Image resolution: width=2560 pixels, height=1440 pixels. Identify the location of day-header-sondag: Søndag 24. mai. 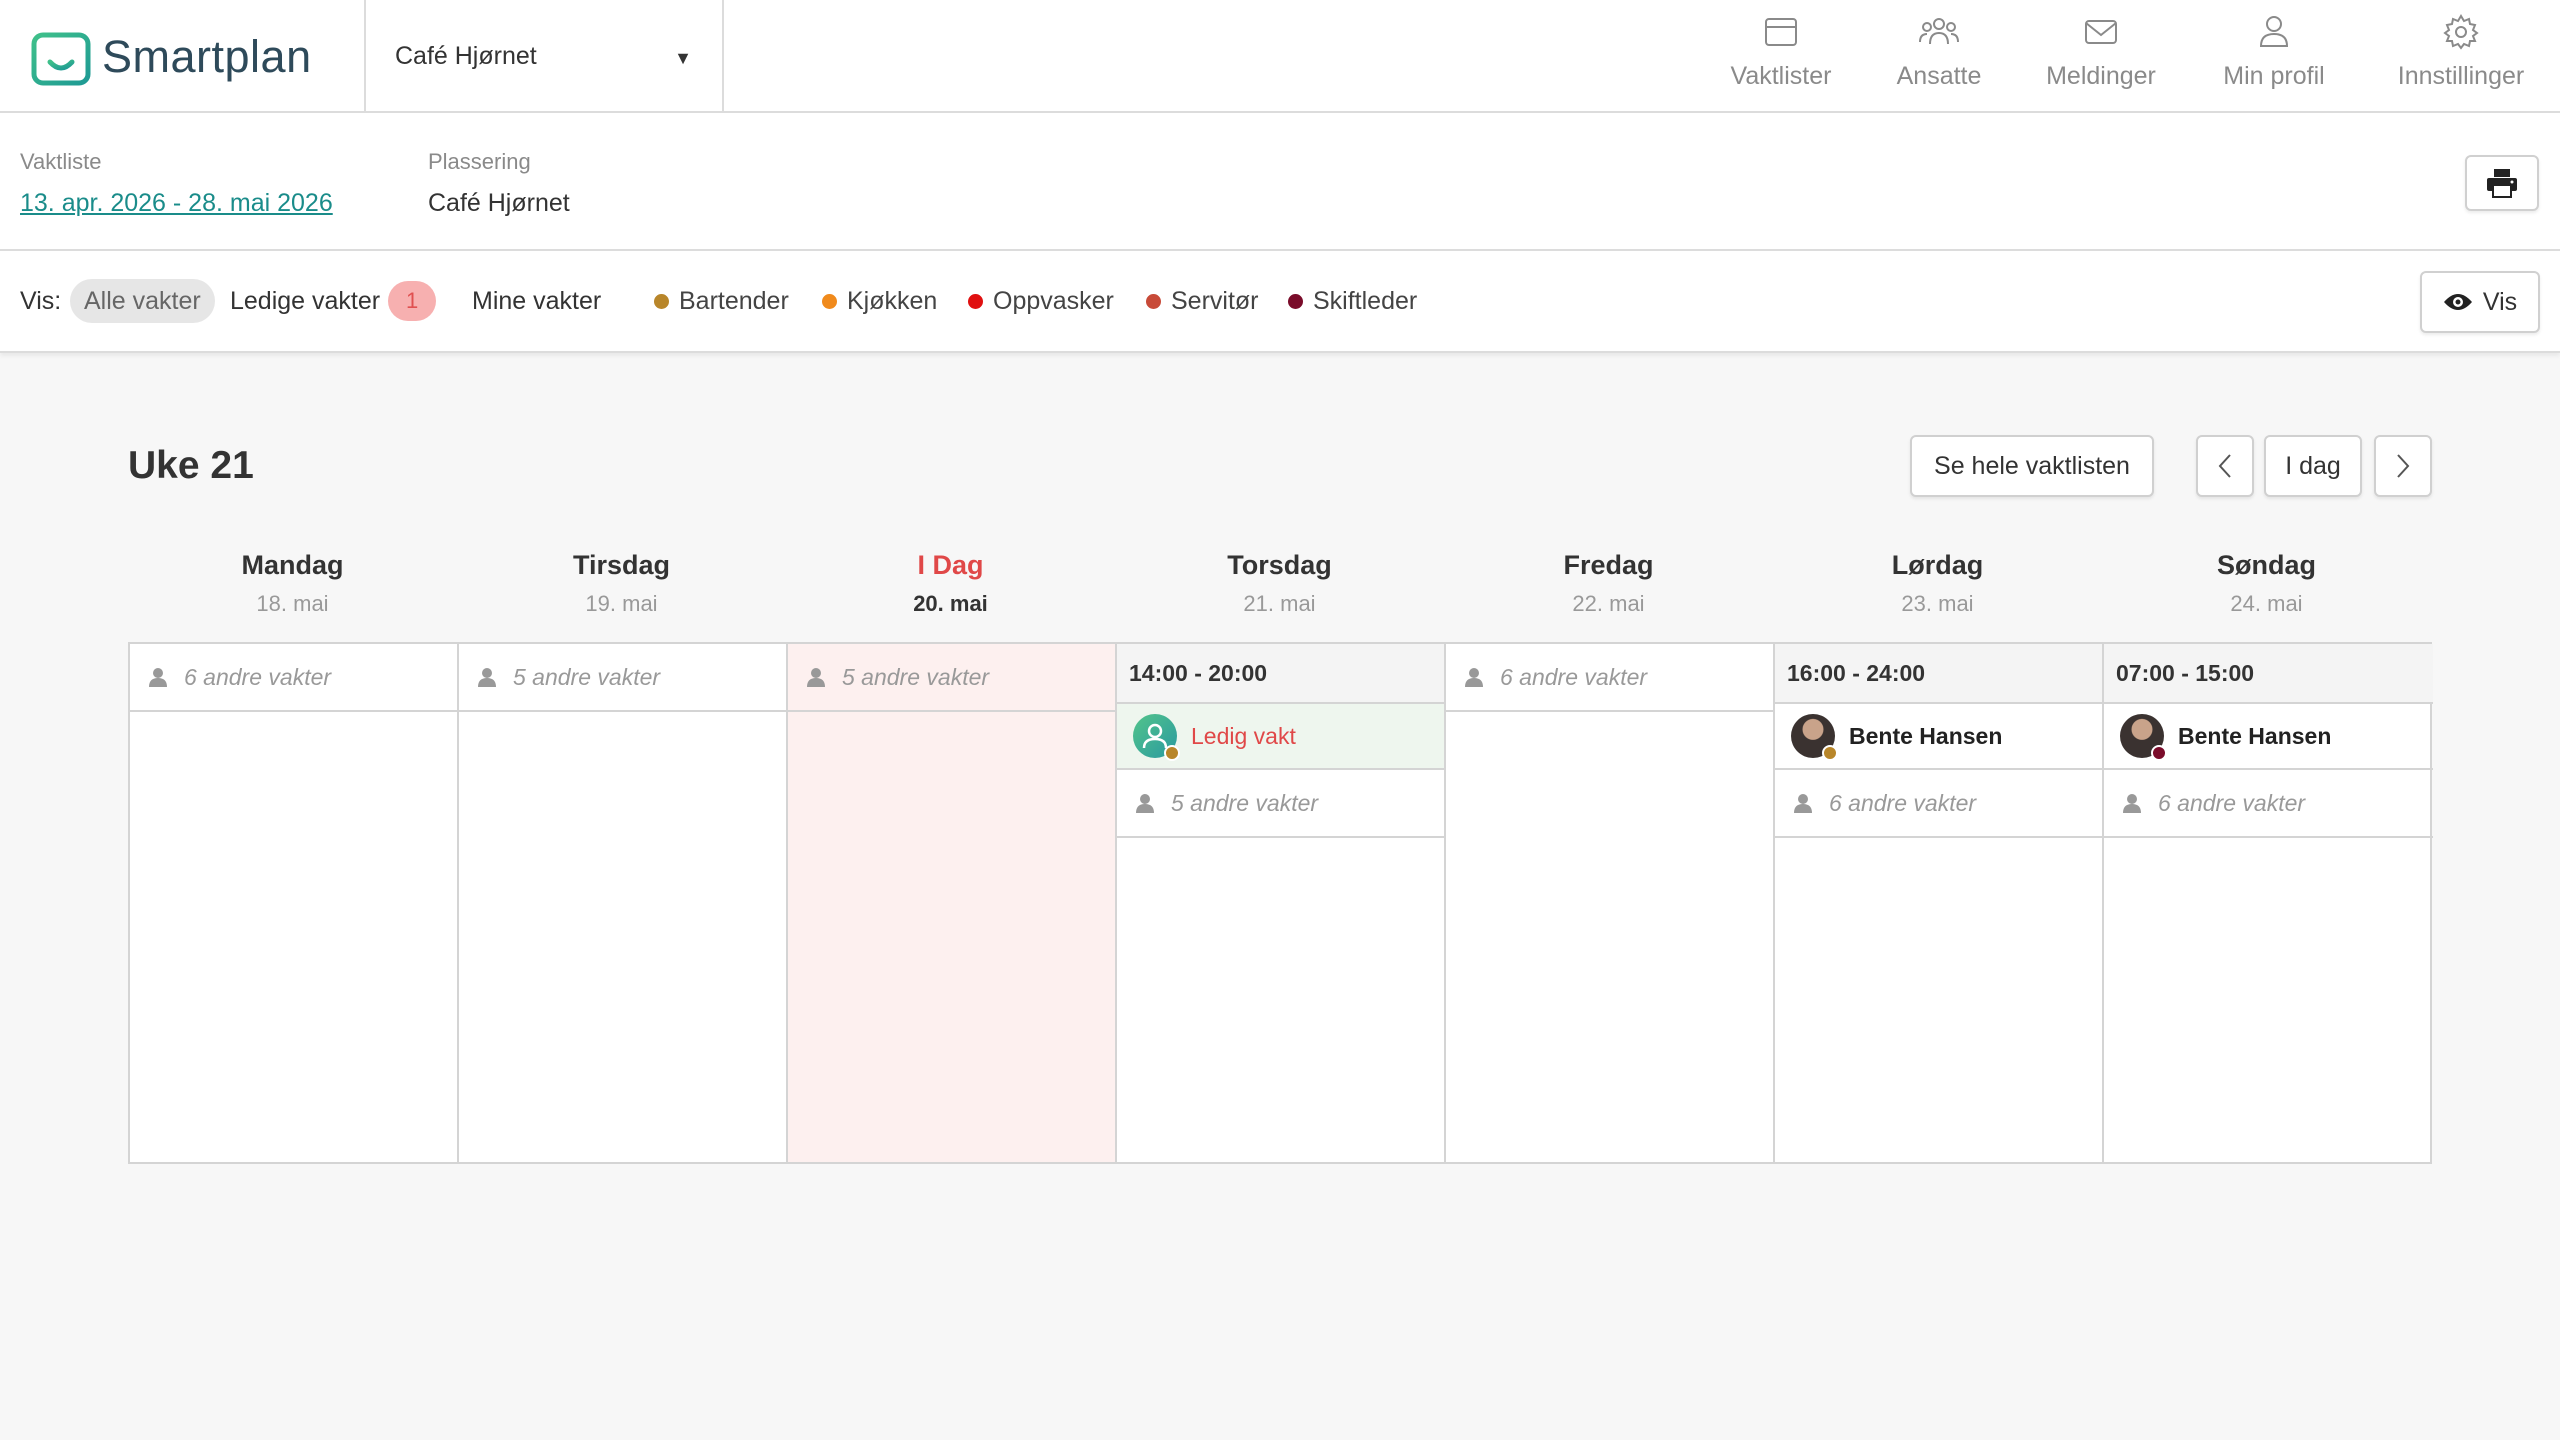
(2266, 583).